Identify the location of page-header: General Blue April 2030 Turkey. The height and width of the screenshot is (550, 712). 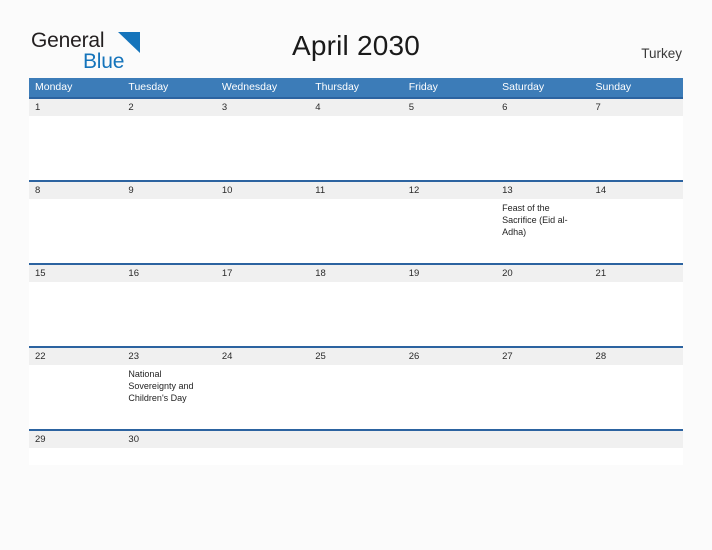
(356, 39).